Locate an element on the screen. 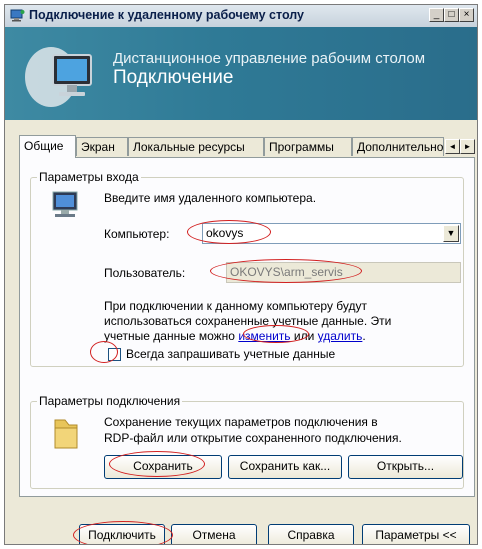 Image resolution: width=482 pixels, height=549 pixels. connection-settings-legend: Параметры подключения is located at coordinates (110, 401).